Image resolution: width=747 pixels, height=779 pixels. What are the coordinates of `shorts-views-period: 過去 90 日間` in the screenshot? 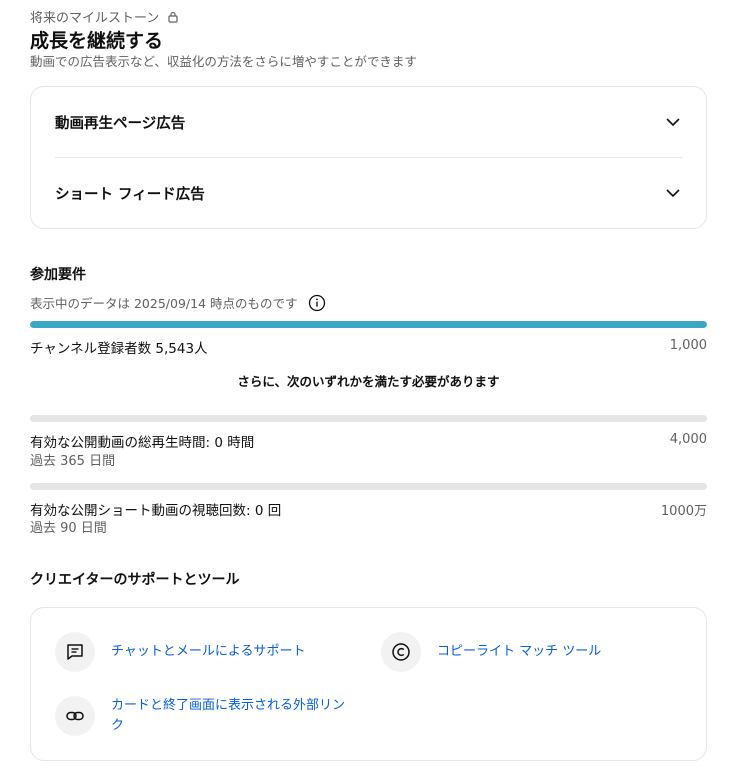 It's located at (68, 528).